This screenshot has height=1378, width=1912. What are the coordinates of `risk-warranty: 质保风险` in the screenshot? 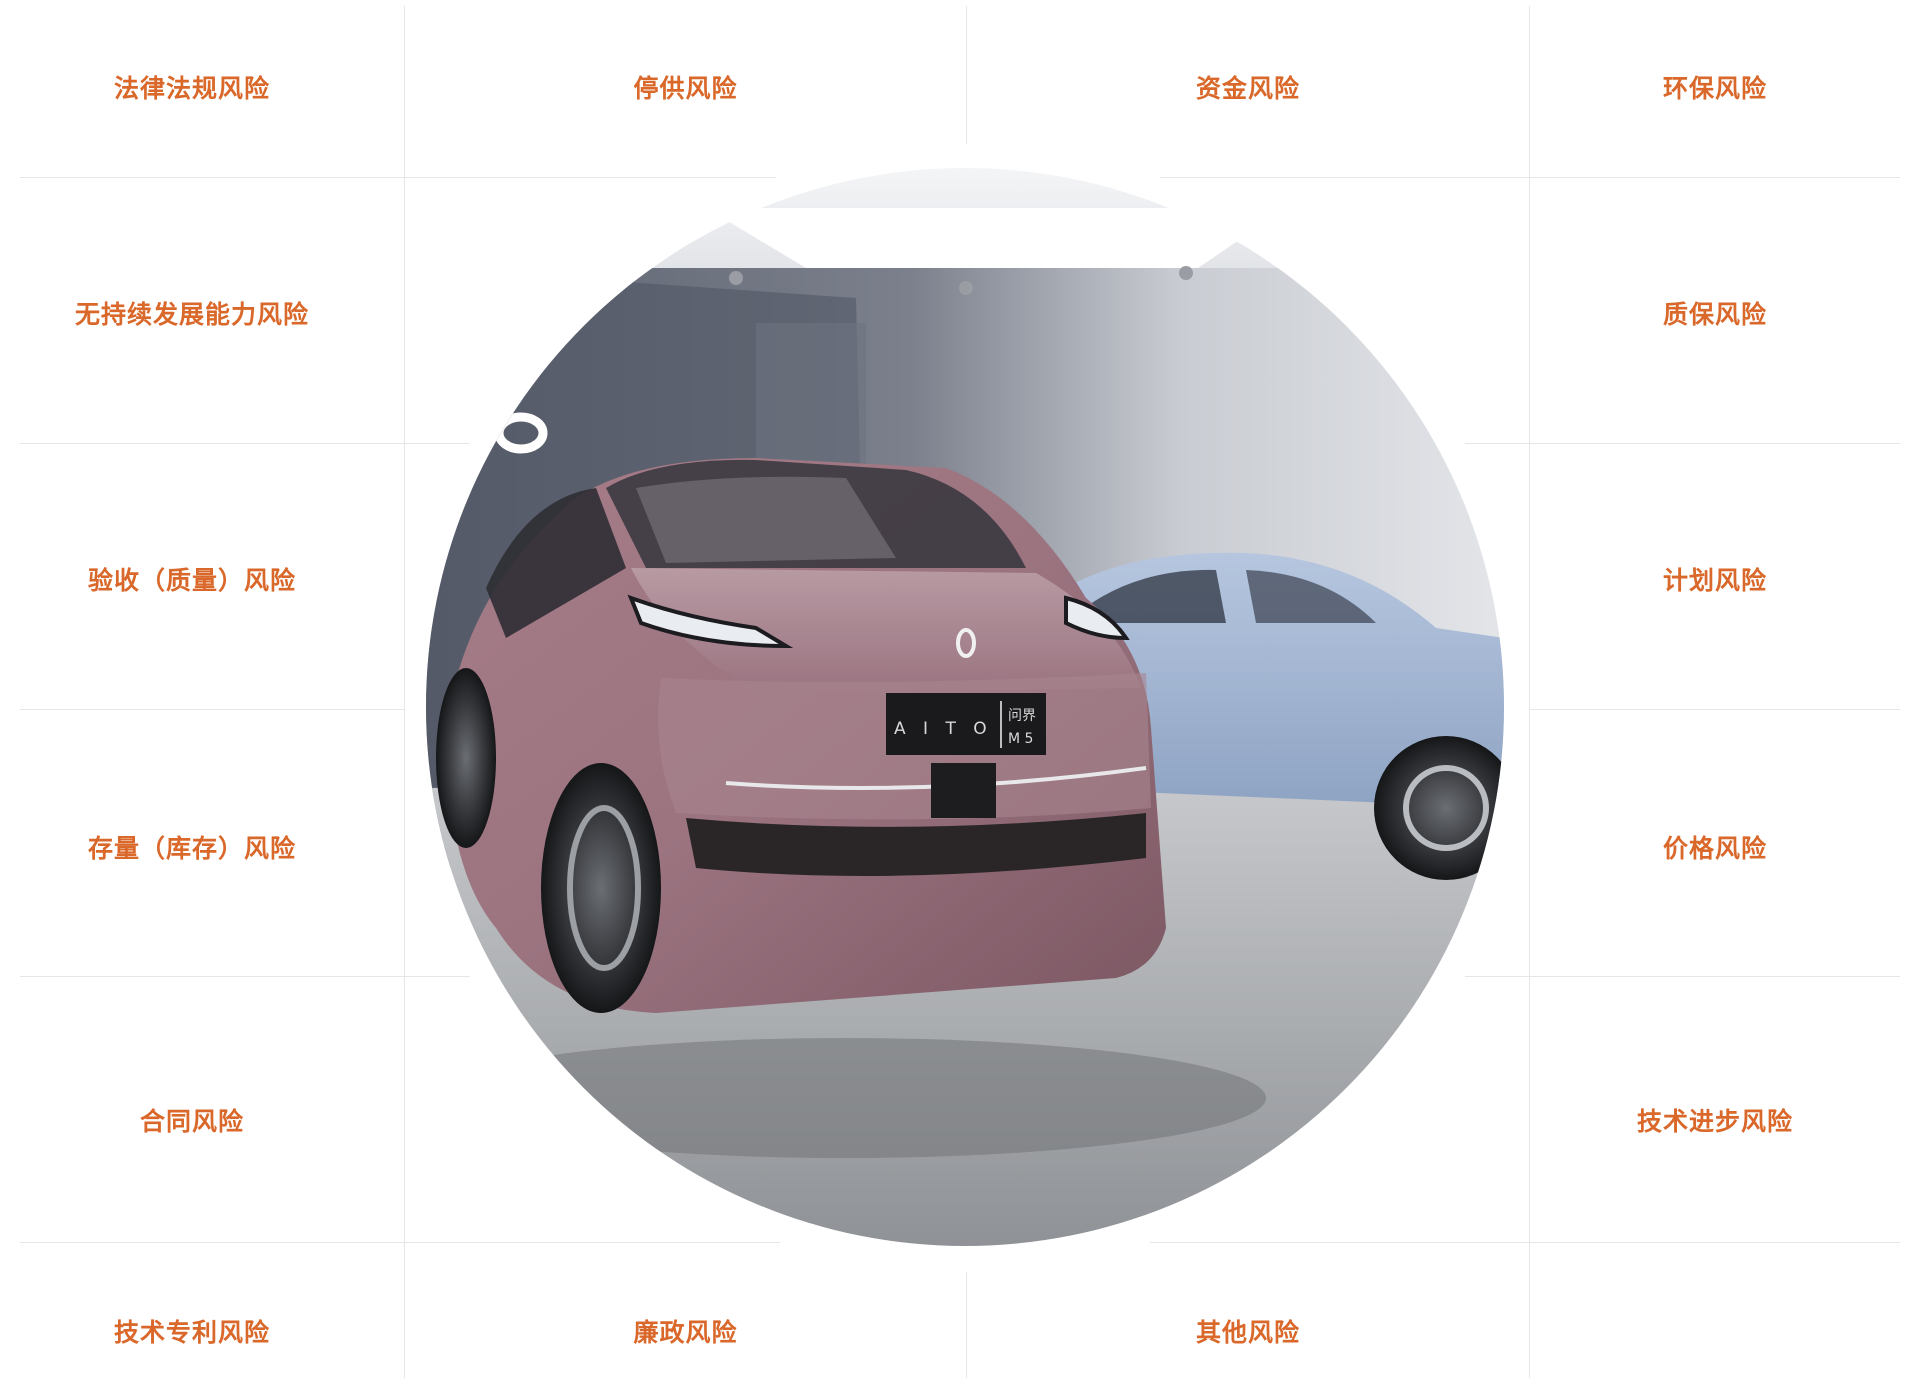 It's located at (1715, 313).